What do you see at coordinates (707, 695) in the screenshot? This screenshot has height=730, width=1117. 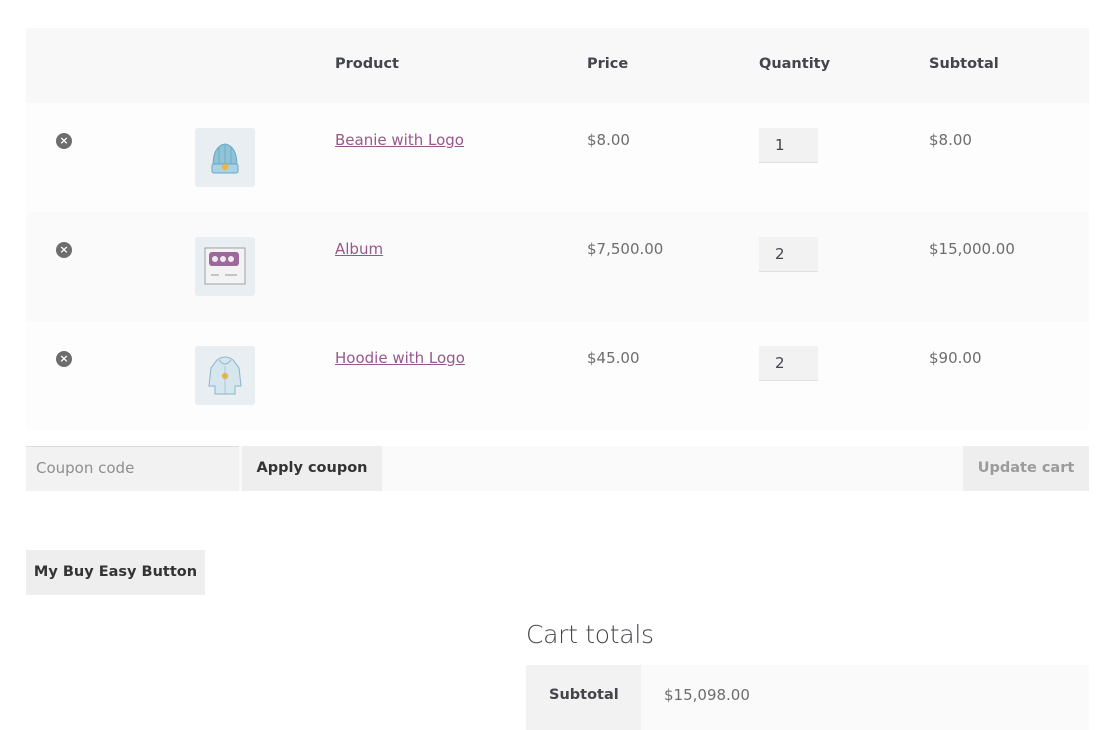 I see `totals-subtotal-value: $15,098.00` at bounding box center [707, 695].